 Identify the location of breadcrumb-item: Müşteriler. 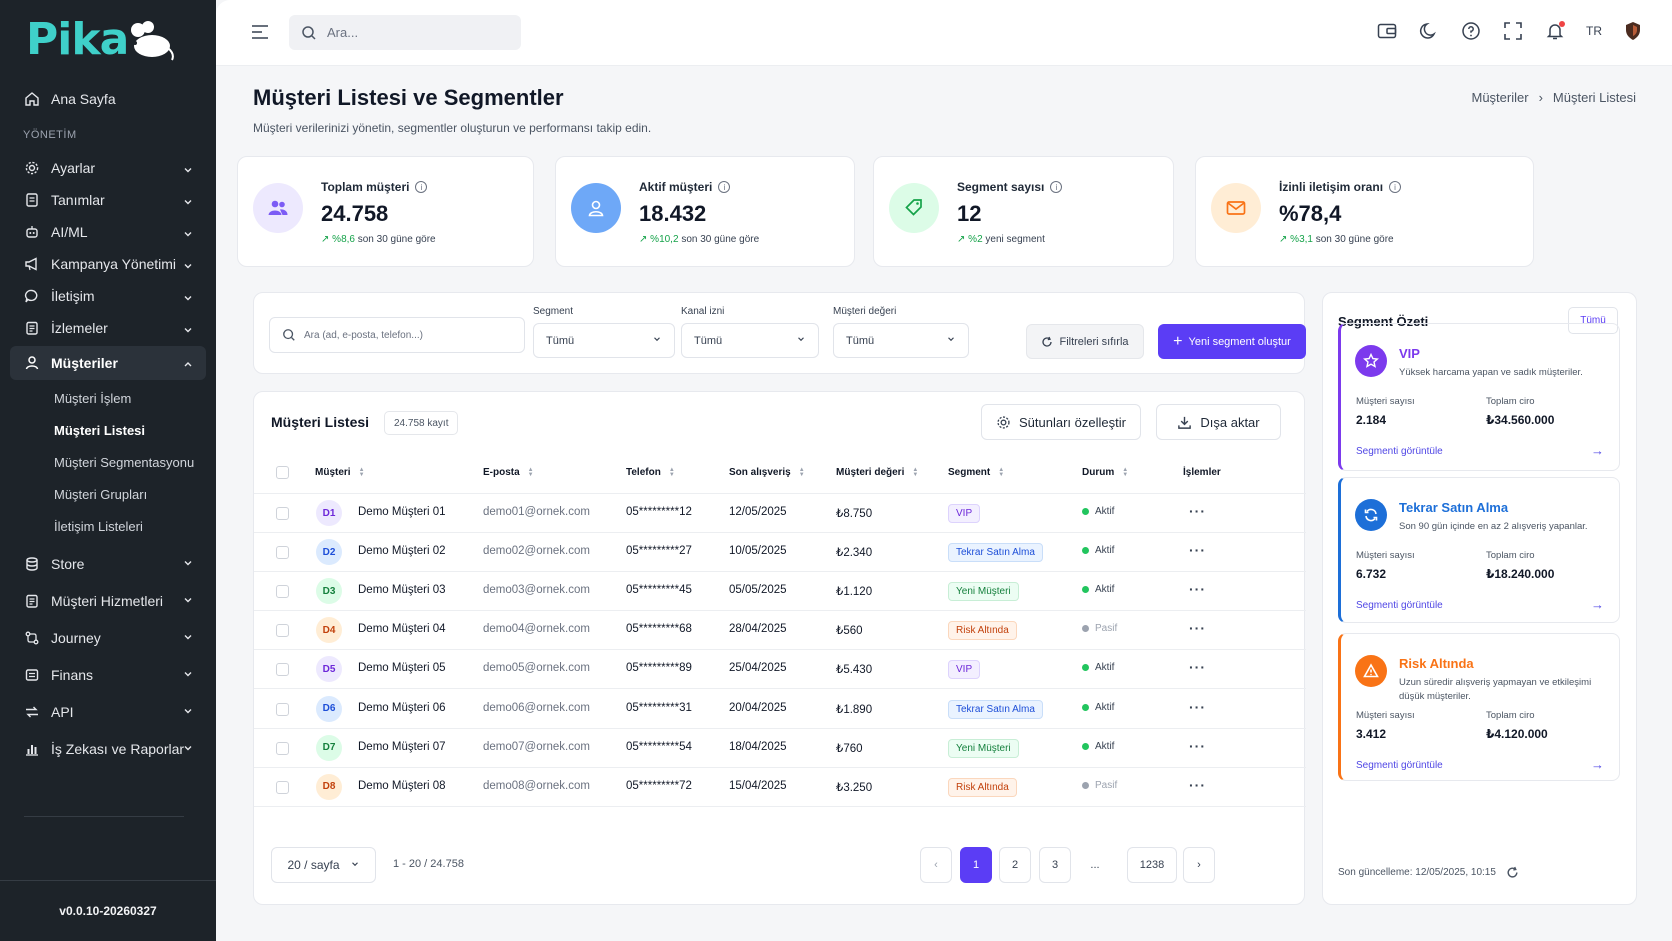
(1500, 97).